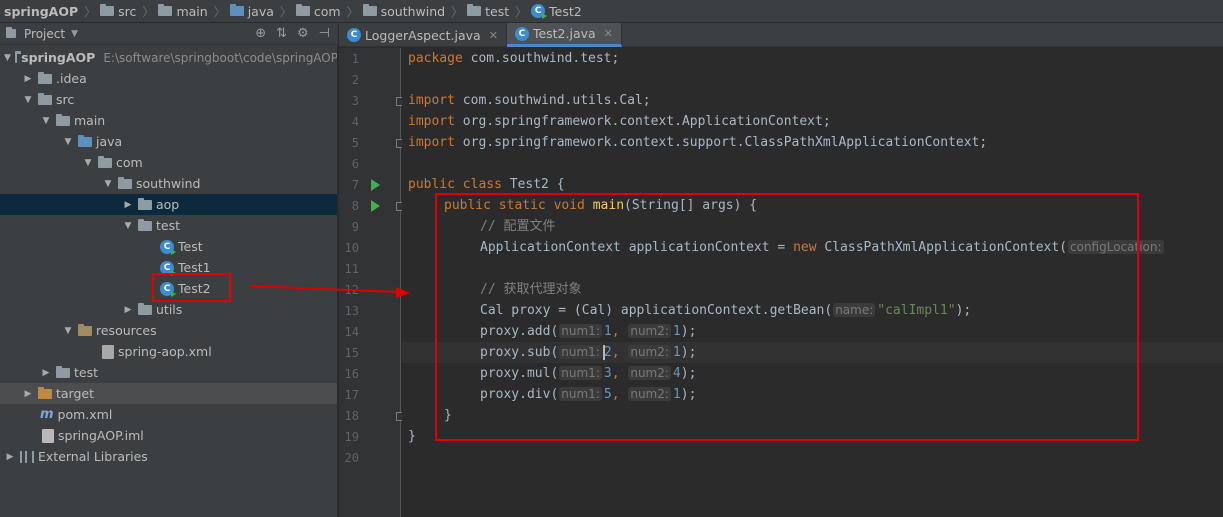  What do you see at coordinates (41, 11) in the screenshot?
I see `breadcrumb-label: springAOP` at bounding box center [41, 11].